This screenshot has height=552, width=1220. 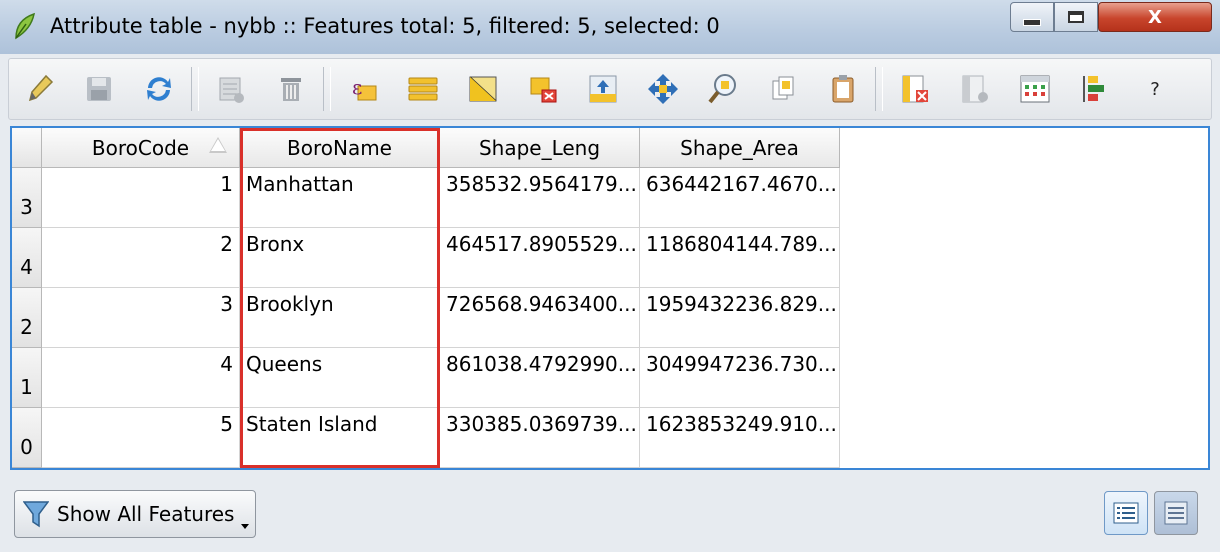 I want to click on invert-selection-icon, so click(x=483, y=89).